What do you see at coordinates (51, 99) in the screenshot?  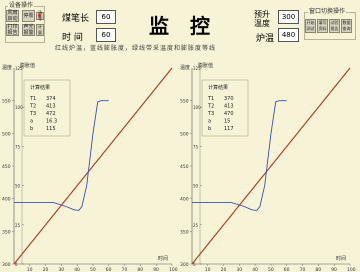 I see `result-value: 374` at bounding box center [51, 99].